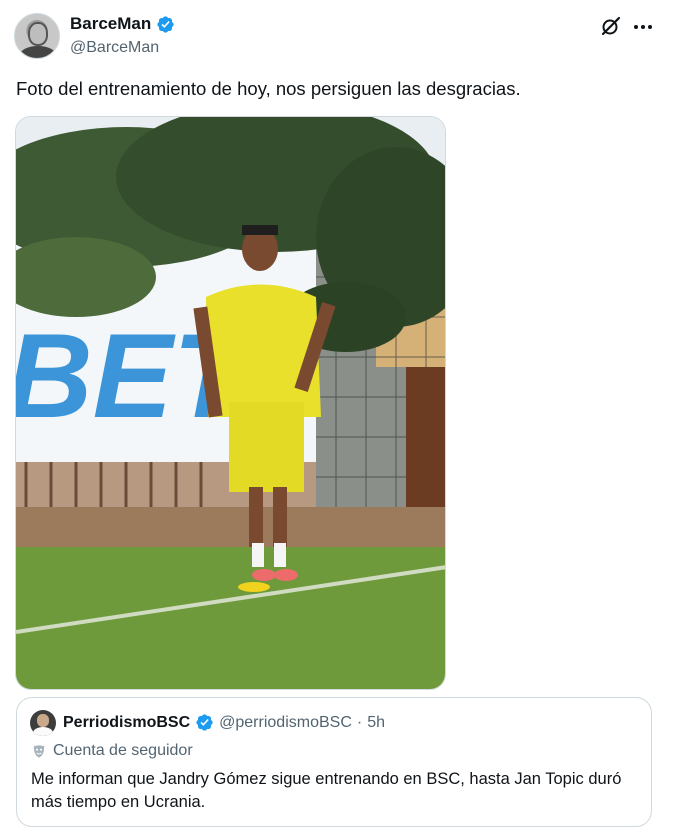  I want to click on quoted-timestamp: 5h, so click(376, 722).